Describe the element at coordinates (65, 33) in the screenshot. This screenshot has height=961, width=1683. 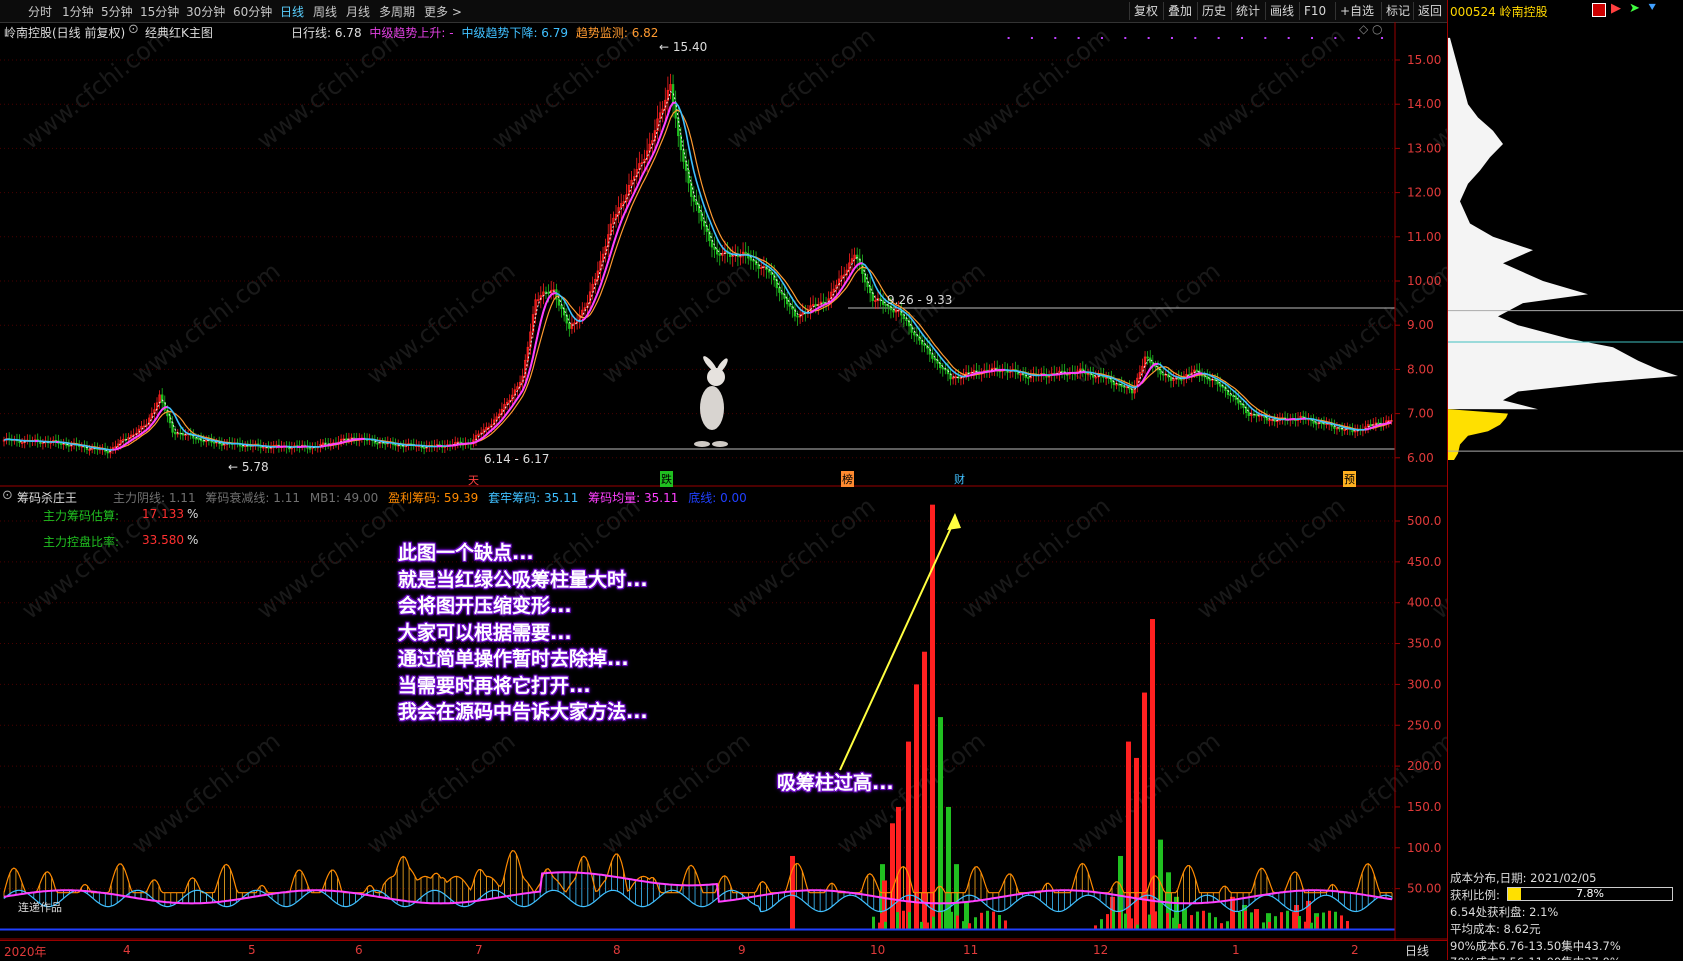
I see `stock-label: 岭南控股(日线 前复权)` at that location.